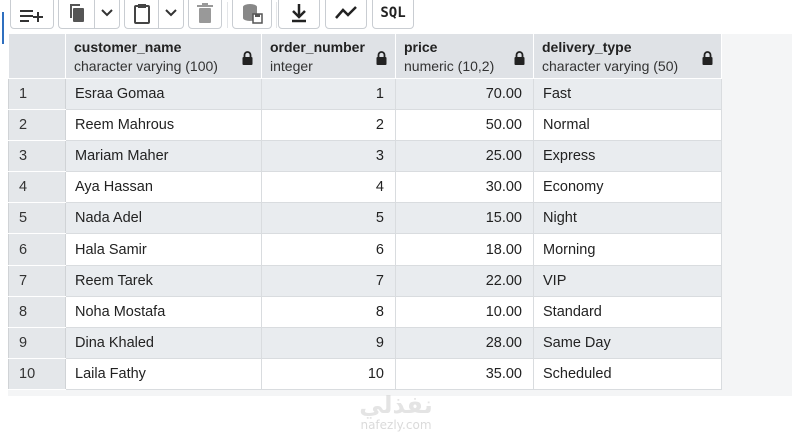 The height and width of the screenshot is (441, 792). I want to click on download-button, so click(299, 14).